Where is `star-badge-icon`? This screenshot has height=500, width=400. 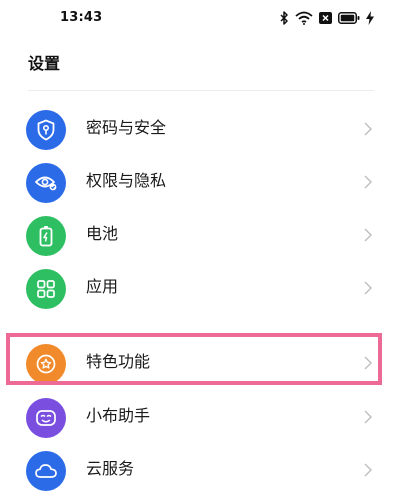
star-badge-icon is located at coordinates (46, 364).